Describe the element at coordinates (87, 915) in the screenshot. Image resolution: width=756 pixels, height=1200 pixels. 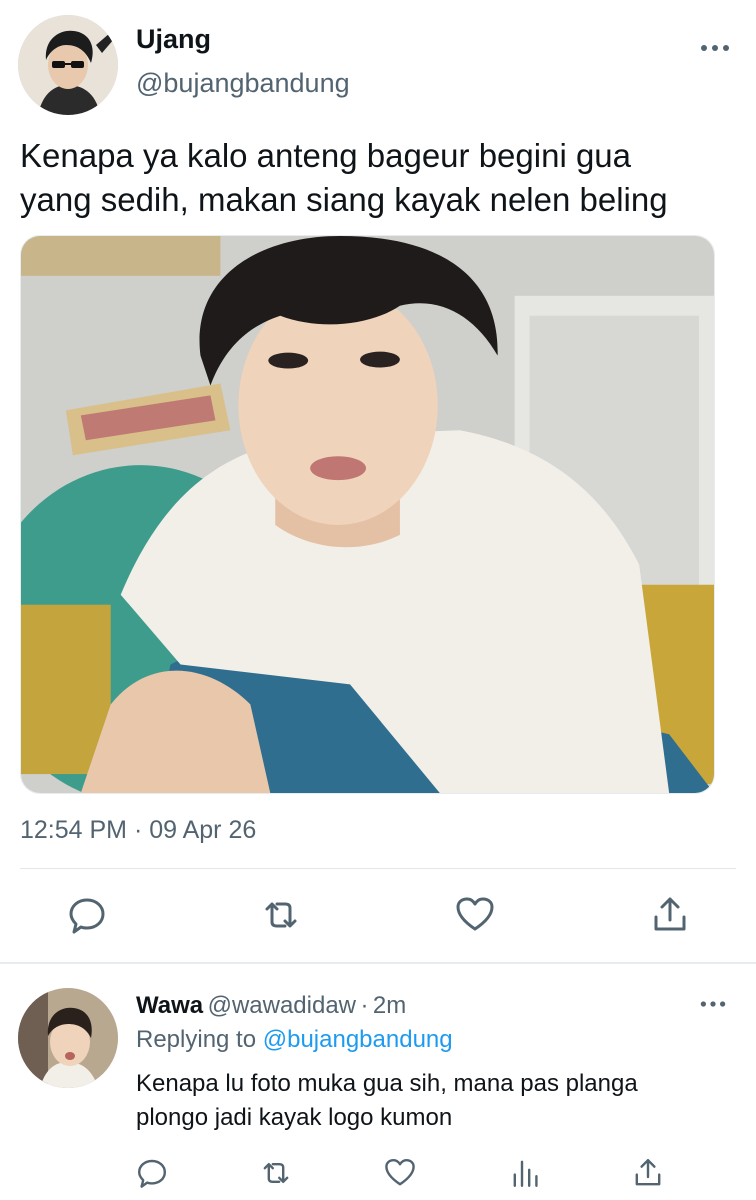
I see `reply-icon` at that location.